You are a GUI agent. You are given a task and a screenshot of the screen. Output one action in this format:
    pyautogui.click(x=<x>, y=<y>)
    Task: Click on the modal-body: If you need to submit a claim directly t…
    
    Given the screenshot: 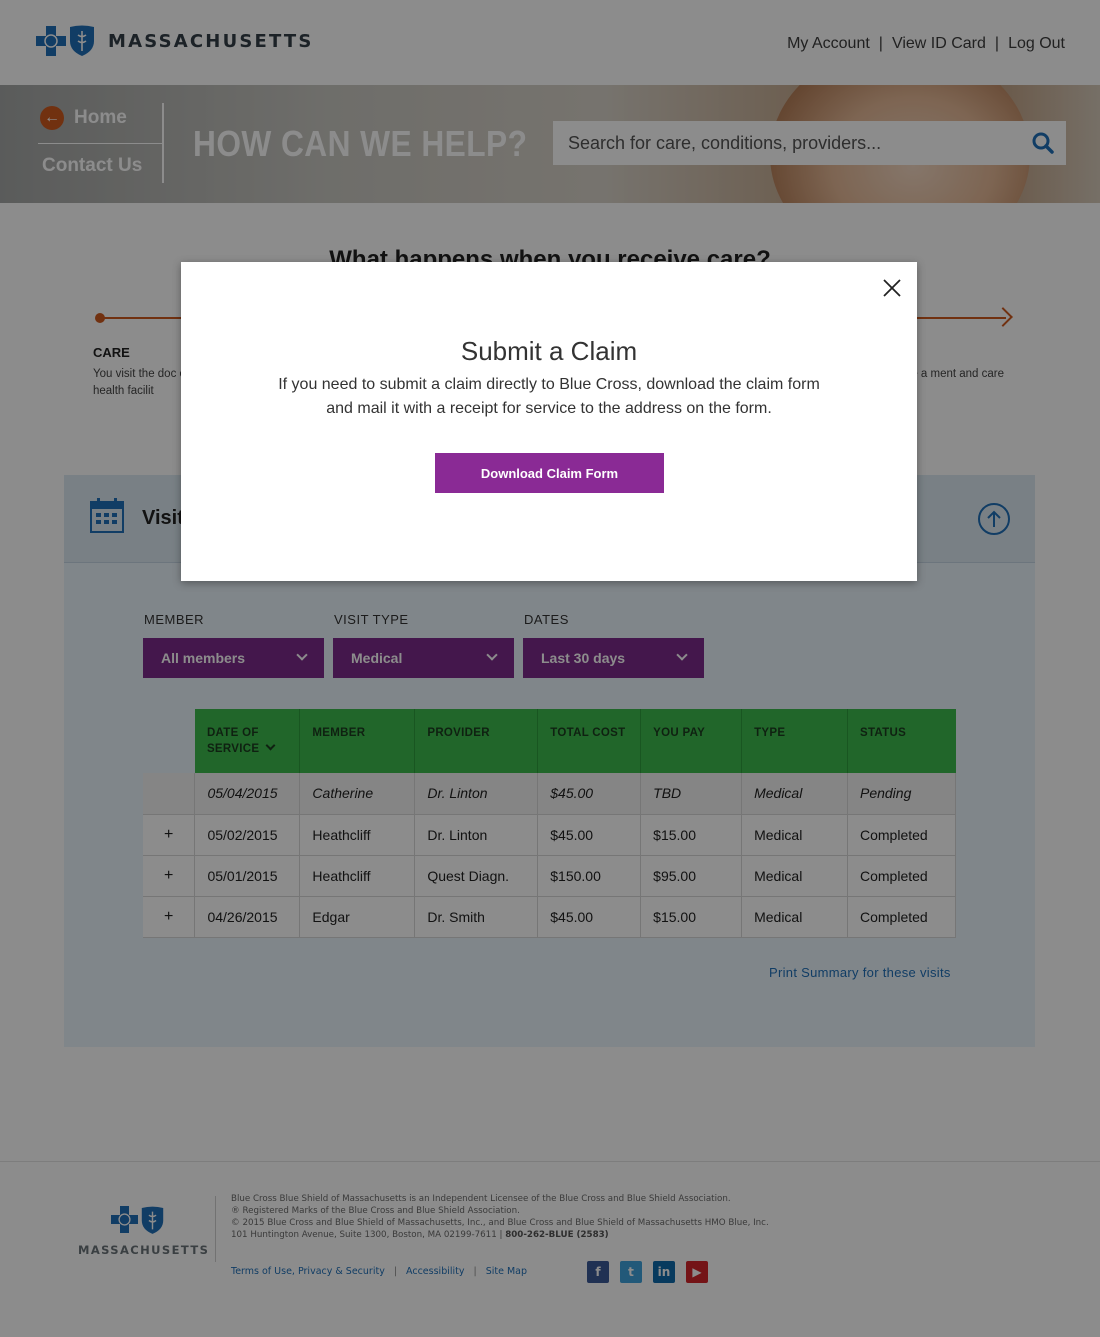 What is the action you would take?
    pyautogui.click(x=549, y=396)
    